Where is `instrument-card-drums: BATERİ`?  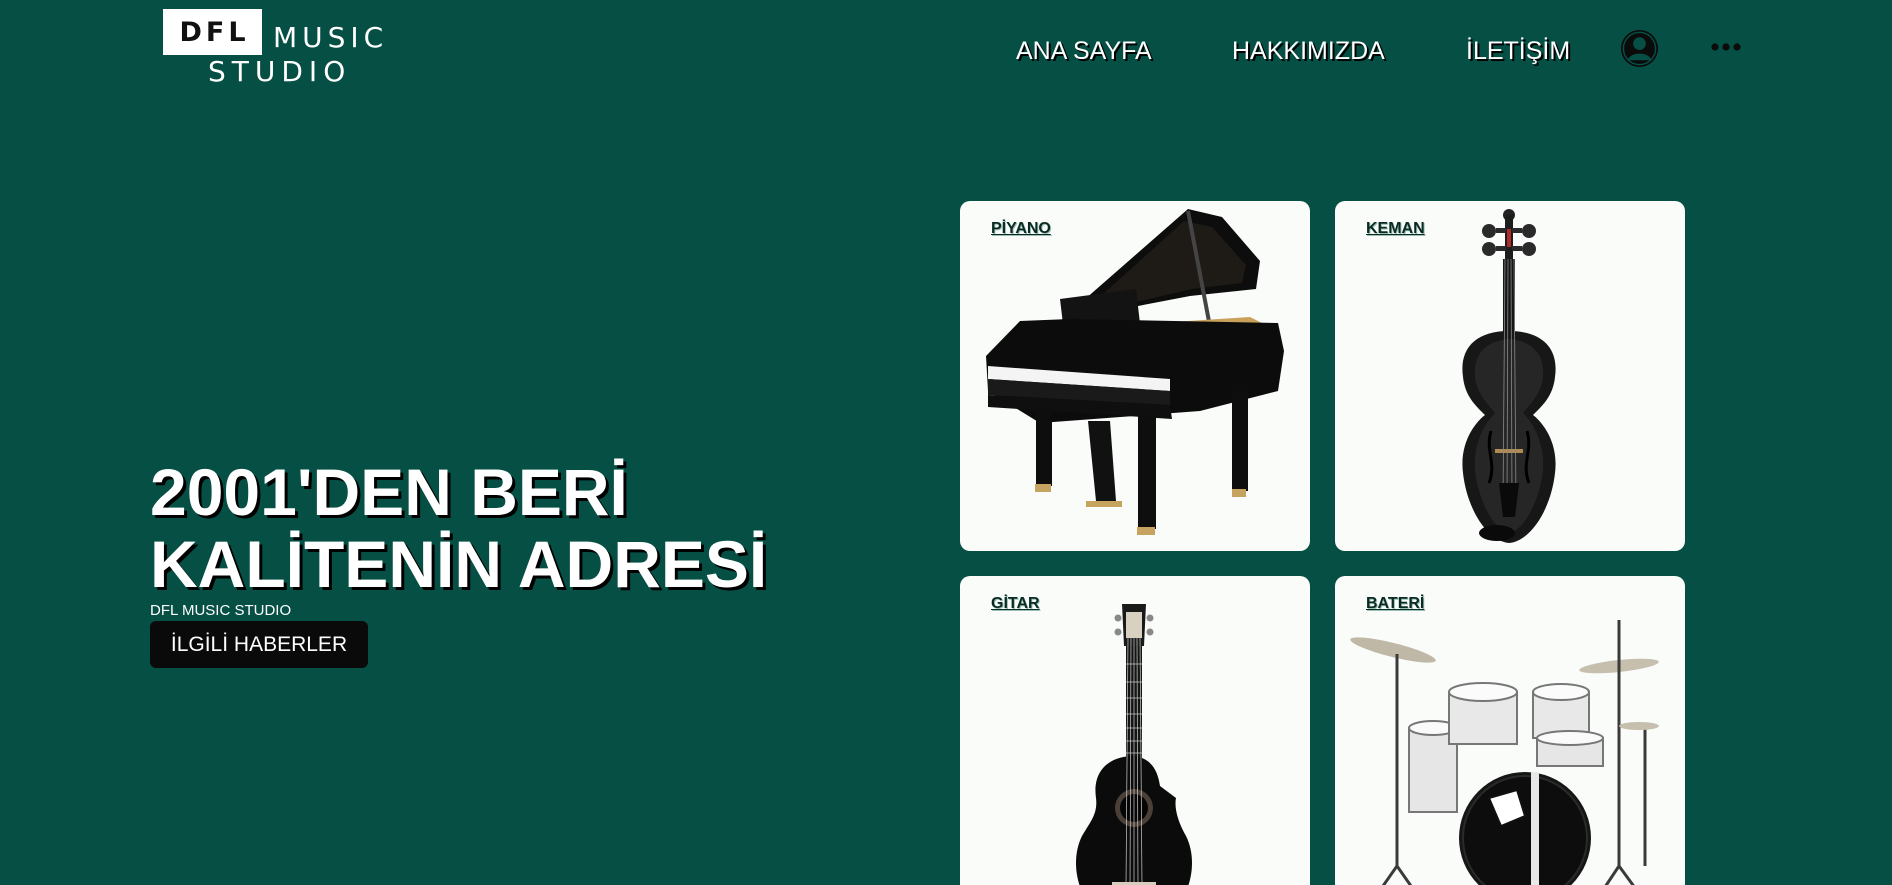 instrument-card-drums: BATERİ is located at coordinates (1510, 730).